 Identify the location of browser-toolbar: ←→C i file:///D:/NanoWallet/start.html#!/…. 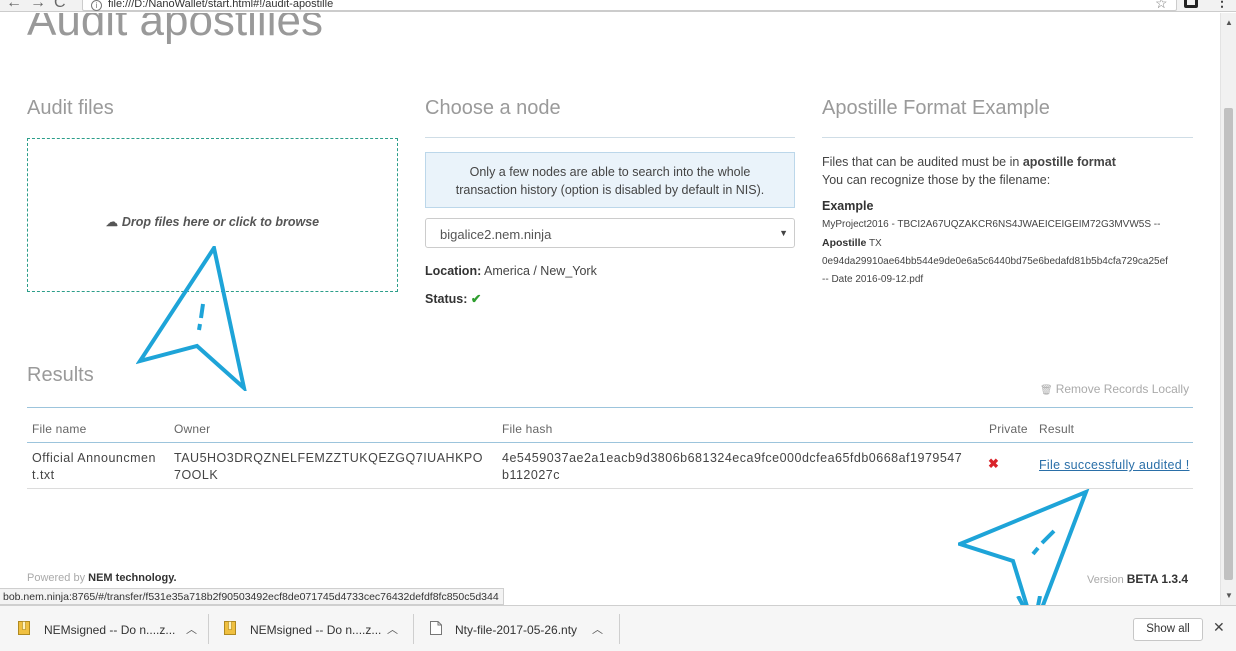
(618, 6).